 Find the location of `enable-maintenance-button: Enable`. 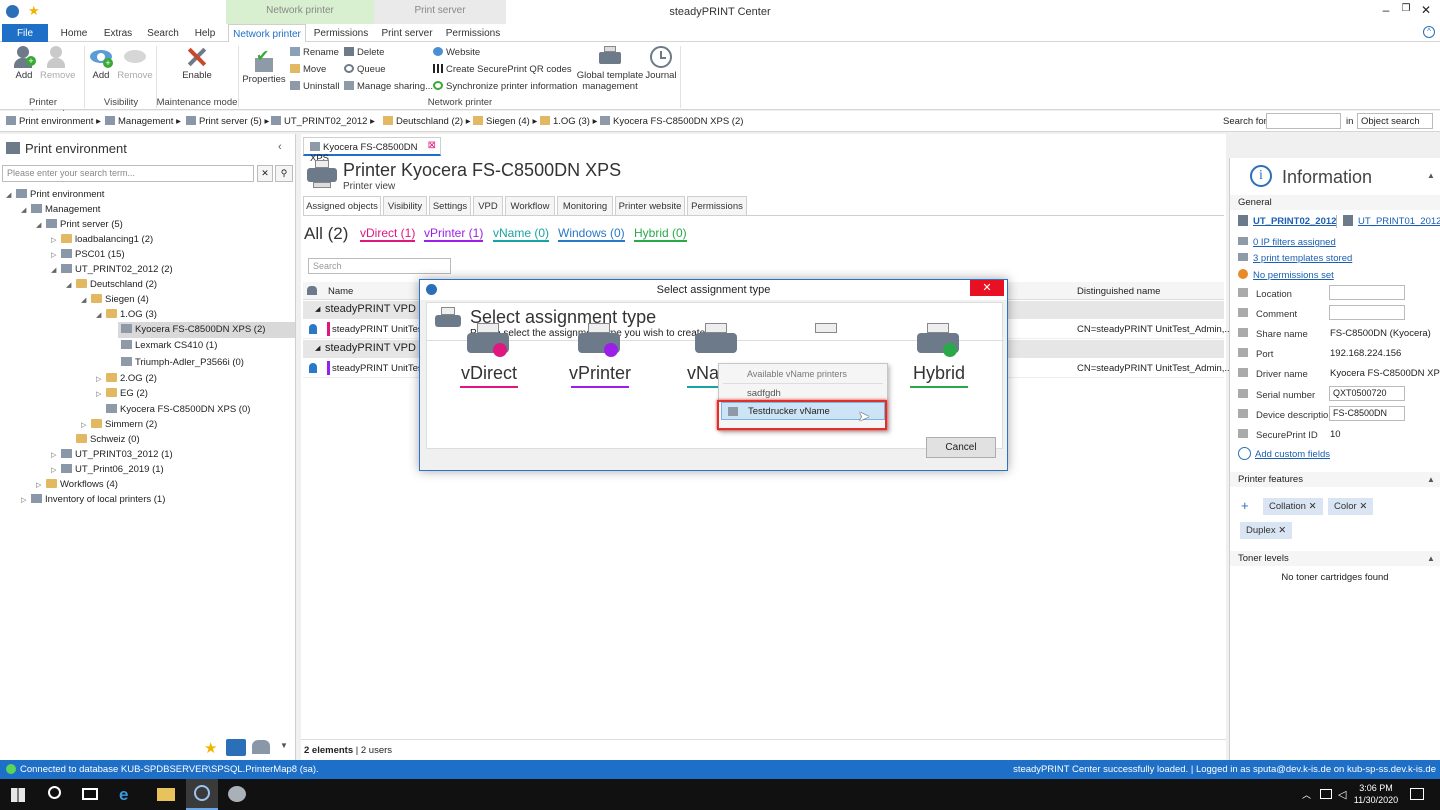

enable-maintenance-button: Enable is located at coordinates (197, 63).